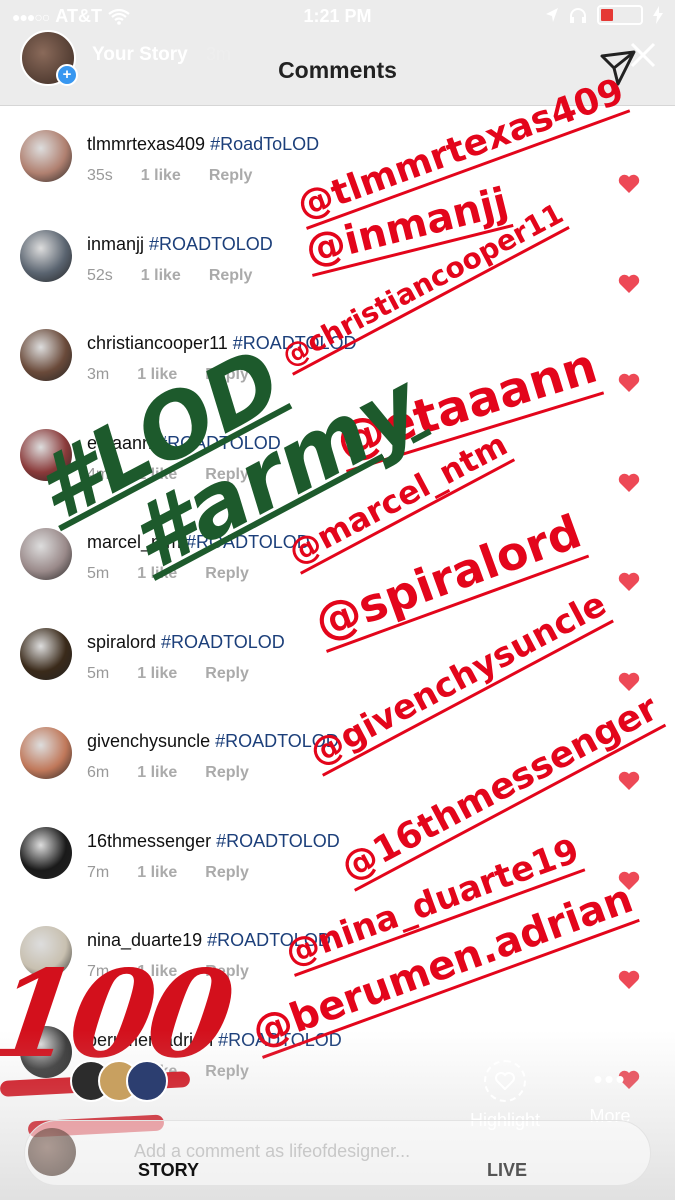  Describe the element at coordinates (148, 741) in the screenshot. I see `comment-username: givenchysuncle` at that location.